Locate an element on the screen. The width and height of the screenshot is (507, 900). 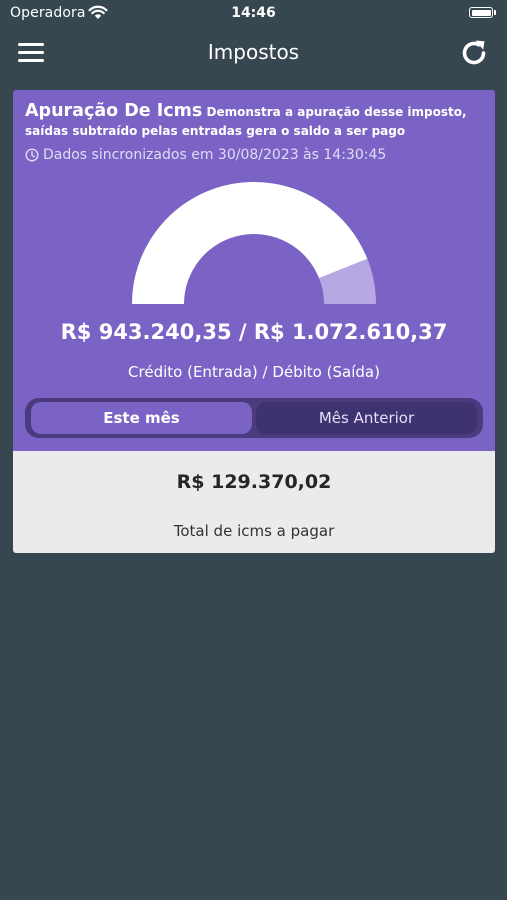
period-toggle: Este mês Mês Anterior is located at coordinates (254, 418).